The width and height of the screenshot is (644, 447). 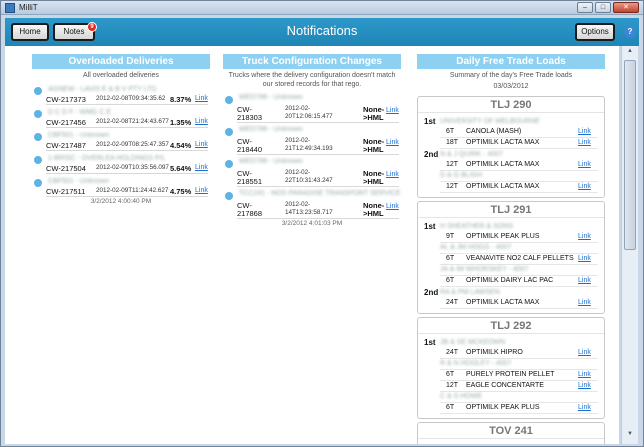 I want to click on customer-name: D C D F - WMG C.E, so click(x=79, y=112).